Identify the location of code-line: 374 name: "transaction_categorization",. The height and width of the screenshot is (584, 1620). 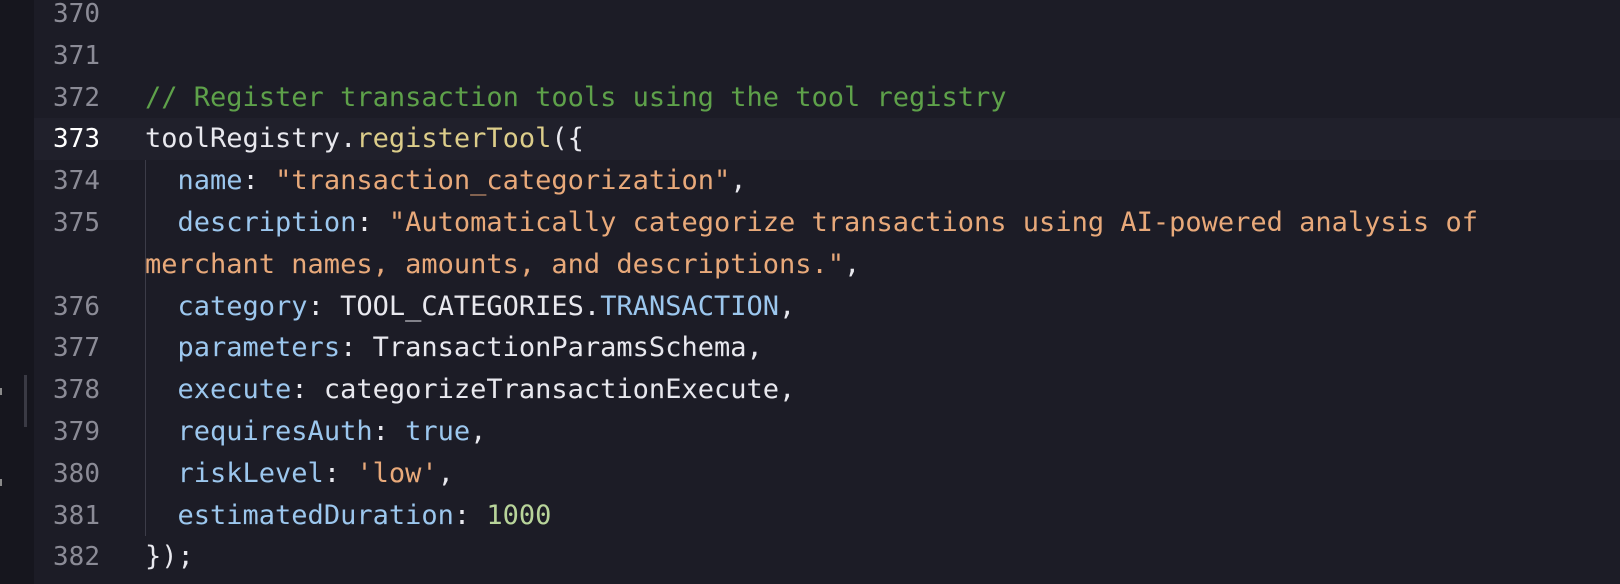
(827, 181).